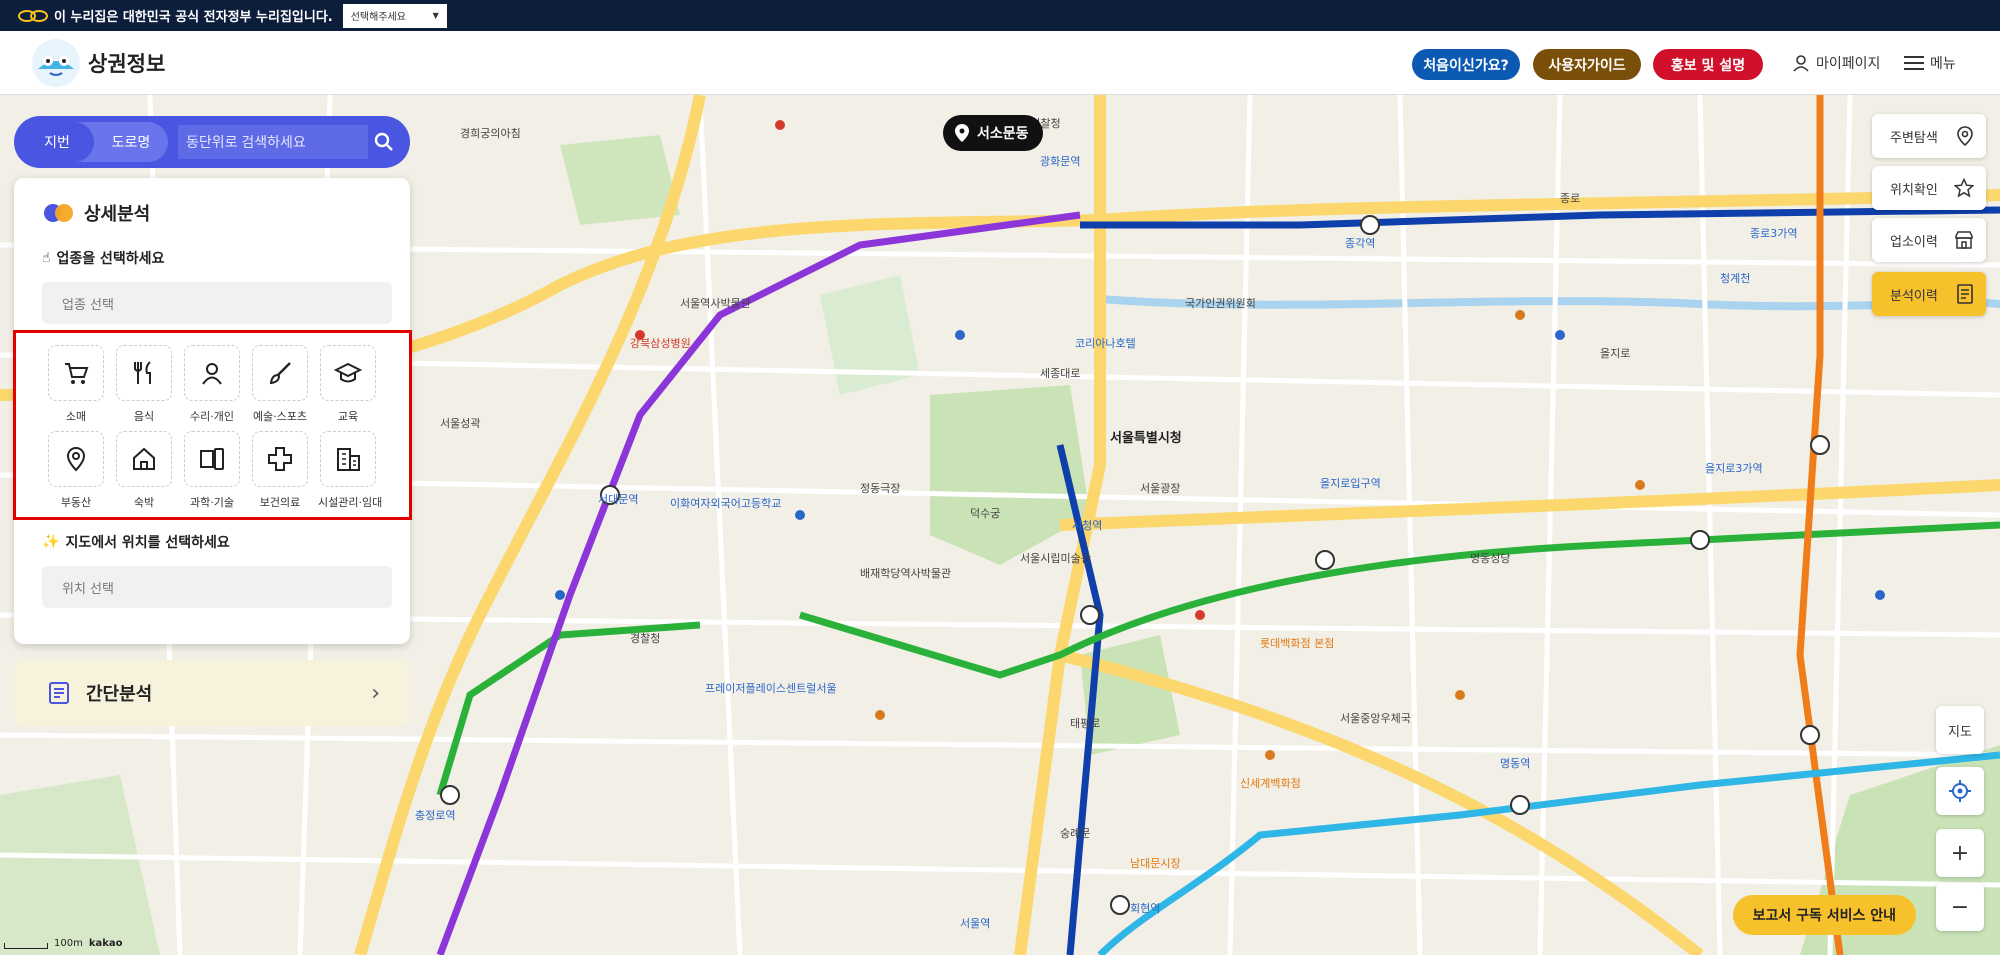 The height and width of the screenshot is (955, 2000). What do you see at coordinates (1145, 908) in the screenshot?
I see `map-label: 회현역` at bounding box center [1145, 908].